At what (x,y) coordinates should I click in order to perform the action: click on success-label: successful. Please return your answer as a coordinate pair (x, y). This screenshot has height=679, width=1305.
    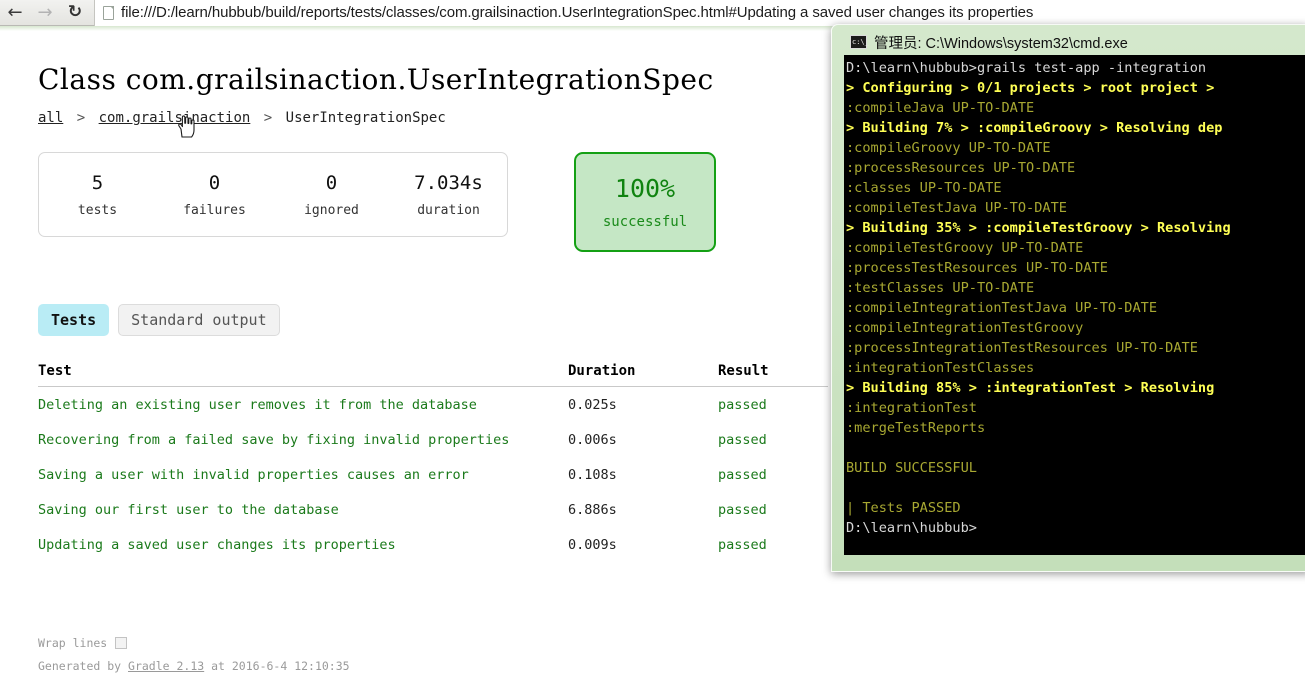
    Looking at the image, I should click on (645, 222).